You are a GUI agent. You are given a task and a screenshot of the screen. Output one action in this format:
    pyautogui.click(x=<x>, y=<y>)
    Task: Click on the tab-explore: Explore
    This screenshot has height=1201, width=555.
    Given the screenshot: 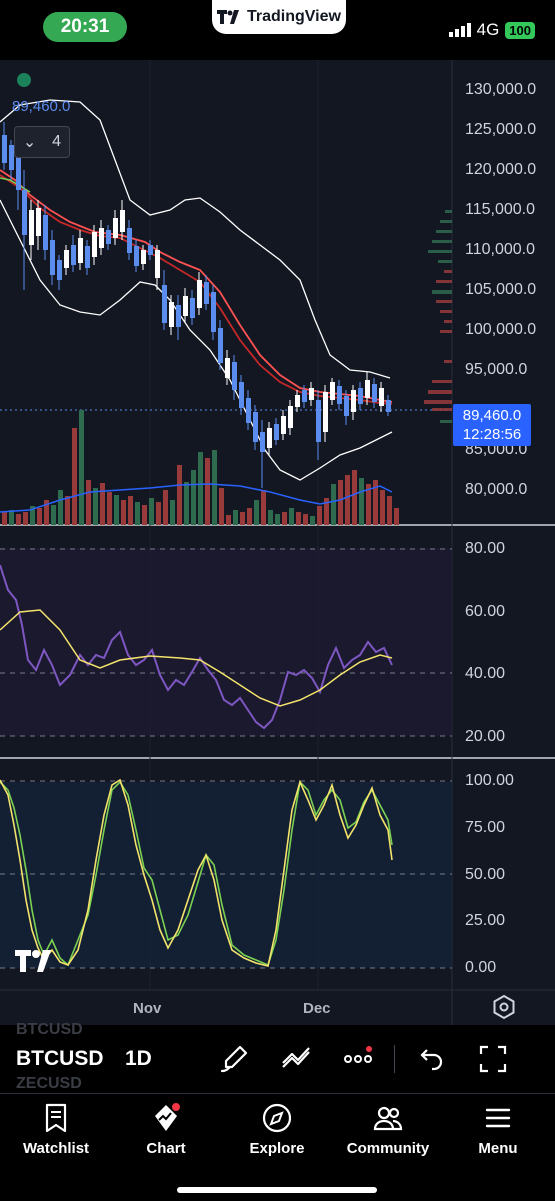 What is the action you would take?
    pyautogui.click(x=277, y=1129)
    